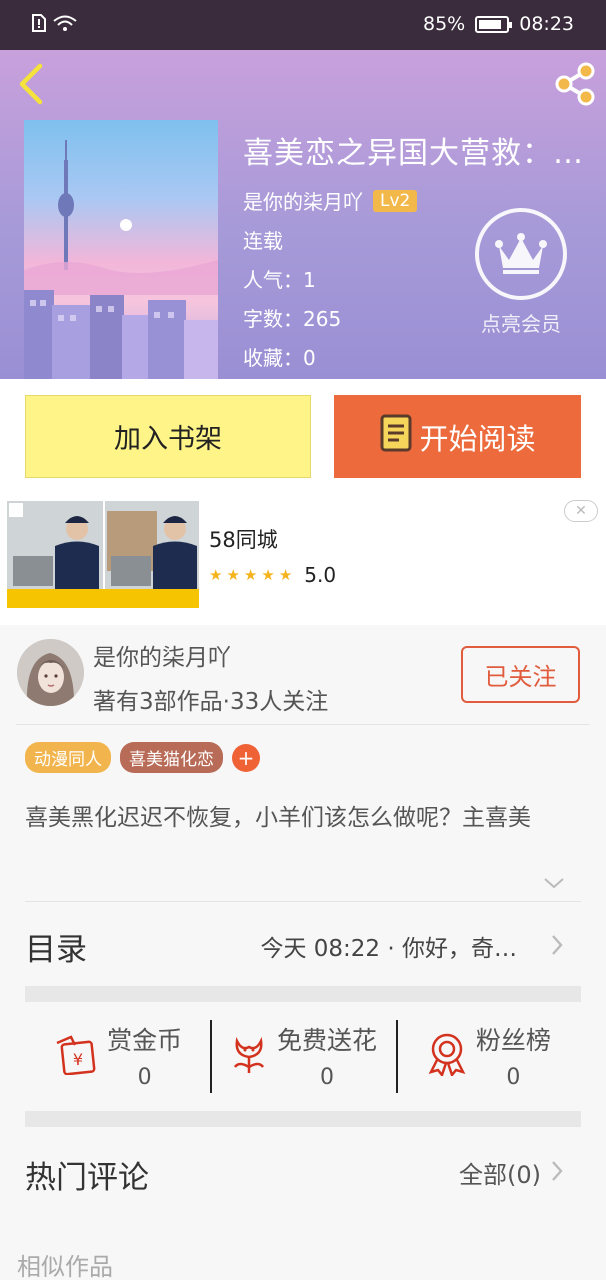  What do you see at coordinates (279, 358) in the screenshot?
I see `book-favorites: 收藏：0` at bounding box center [279, 358].